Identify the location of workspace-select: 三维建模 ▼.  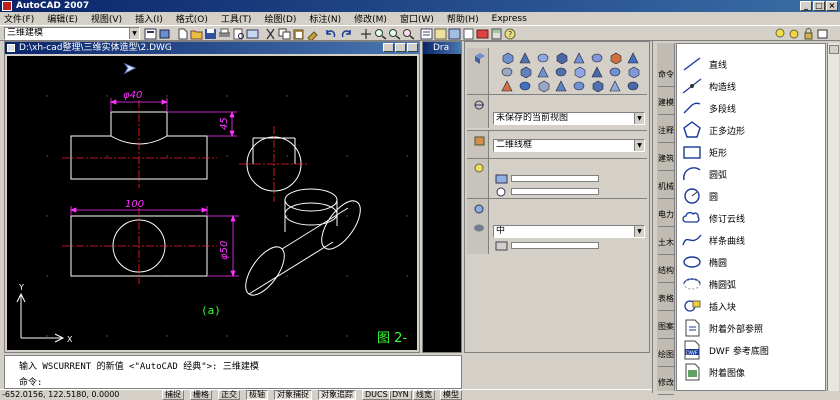
(72, 33).